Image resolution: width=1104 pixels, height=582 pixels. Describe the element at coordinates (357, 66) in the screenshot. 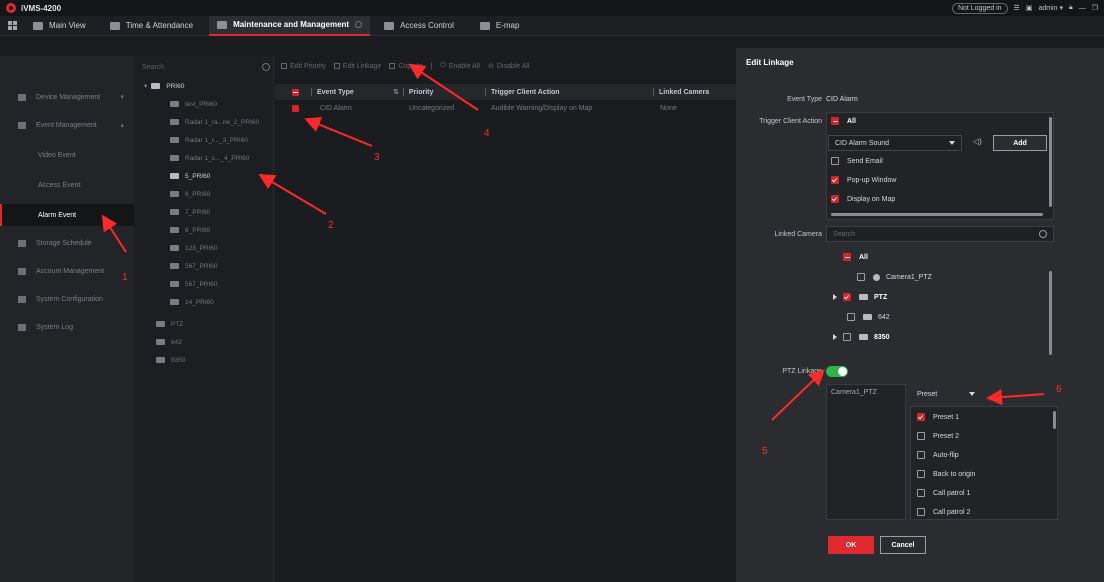

I see `edit-linkage-button: Edit Linkage` at that location.